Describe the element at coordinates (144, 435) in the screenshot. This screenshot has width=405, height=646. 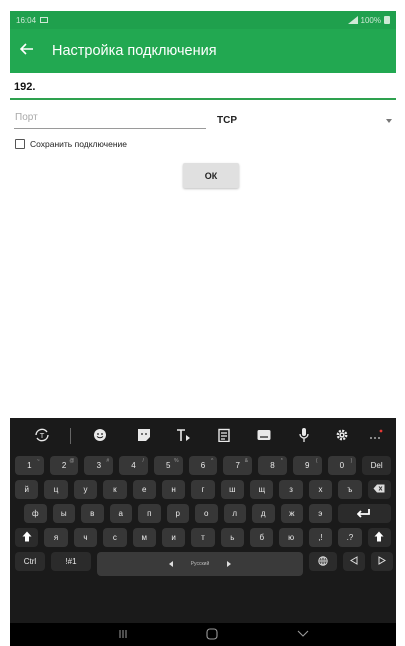
I see `sticker-icon` at that location.